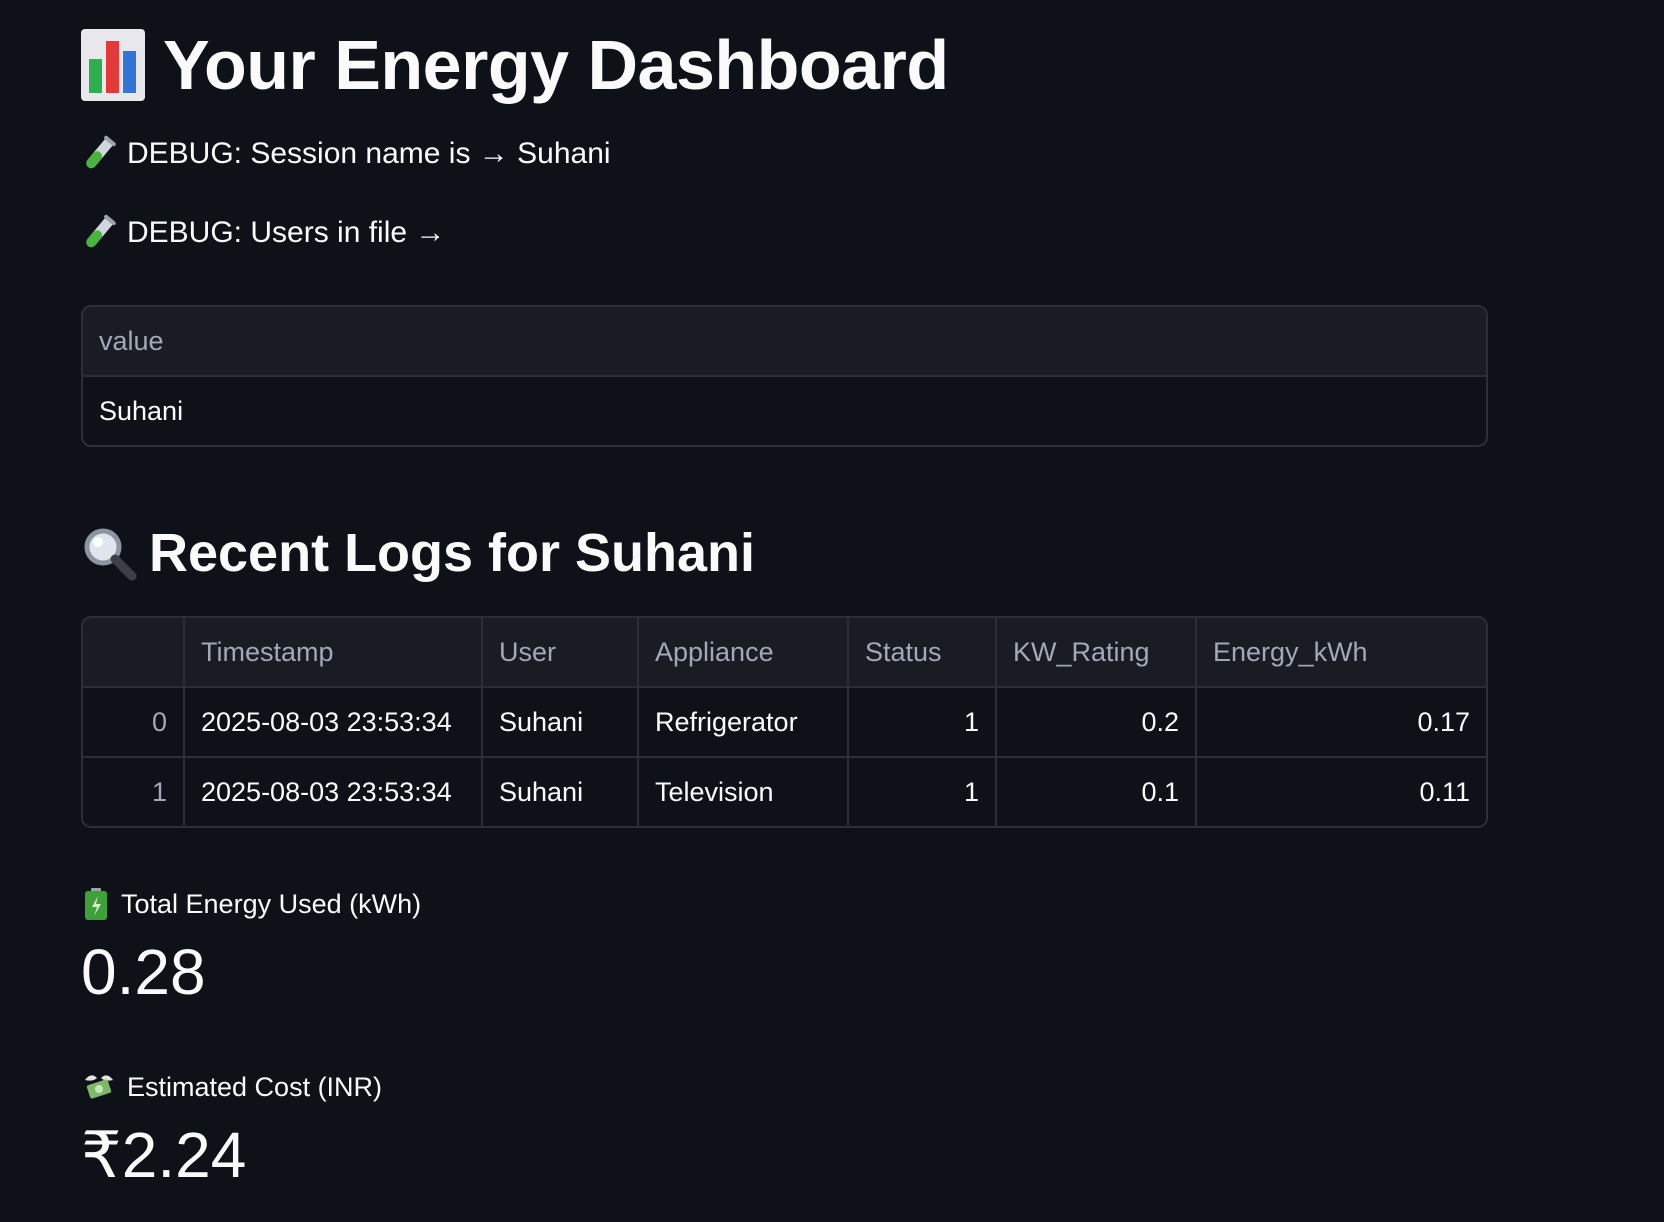 This screenshot has width=1664, height=1222. I want to click on magnifier-icon, so click(110, 554).